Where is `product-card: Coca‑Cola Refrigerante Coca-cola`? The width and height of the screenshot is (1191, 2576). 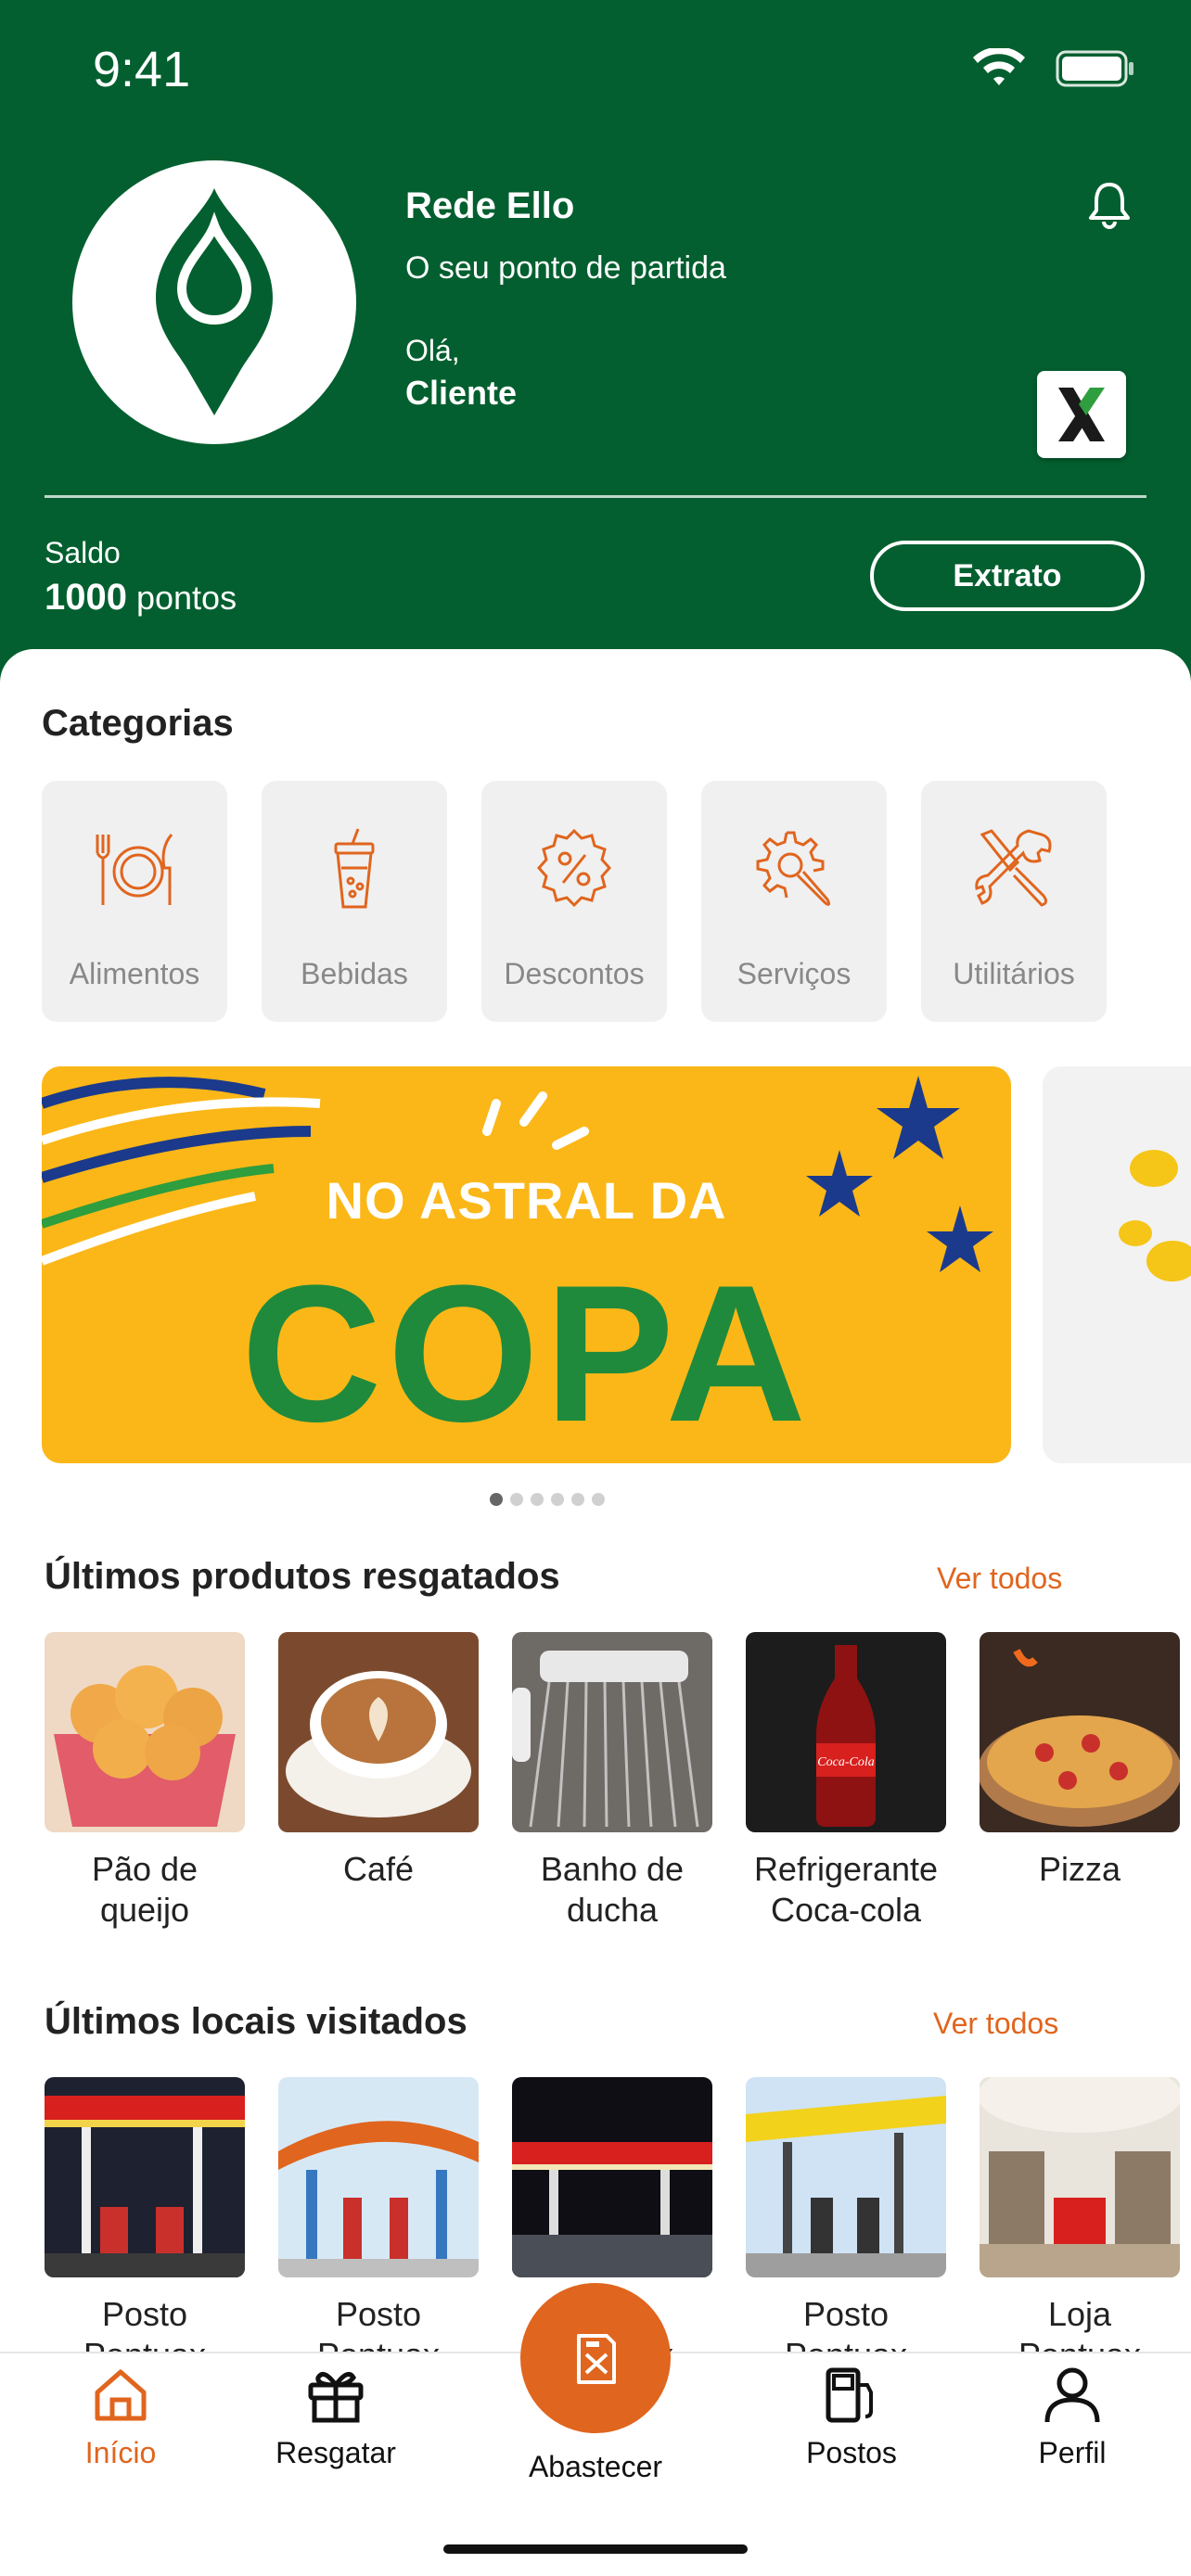
product-card: Coca‑Cola Refrigerante Coca-cola is located at coordinates (846, 1781).